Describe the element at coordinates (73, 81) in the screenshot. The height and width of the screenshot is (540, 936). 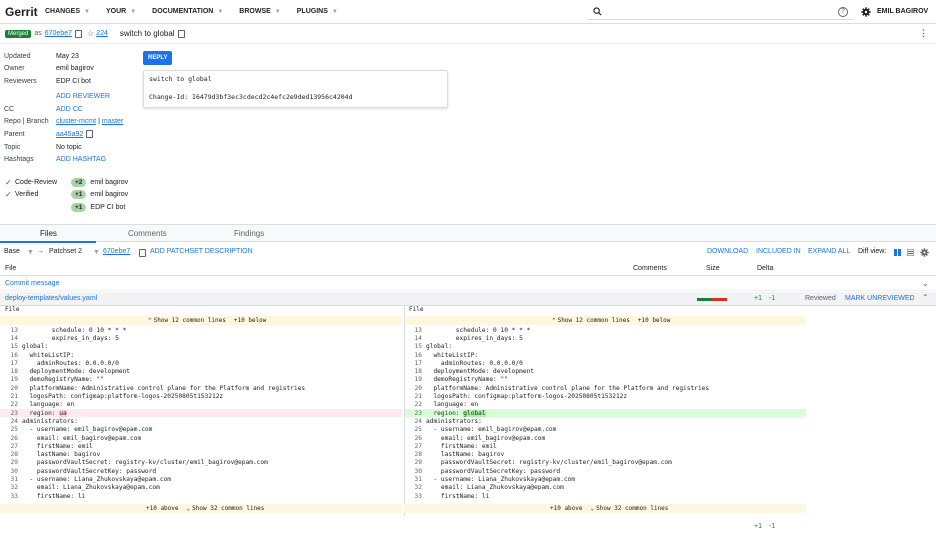
I see `reviewer-value: EDP CI bot` at that location.